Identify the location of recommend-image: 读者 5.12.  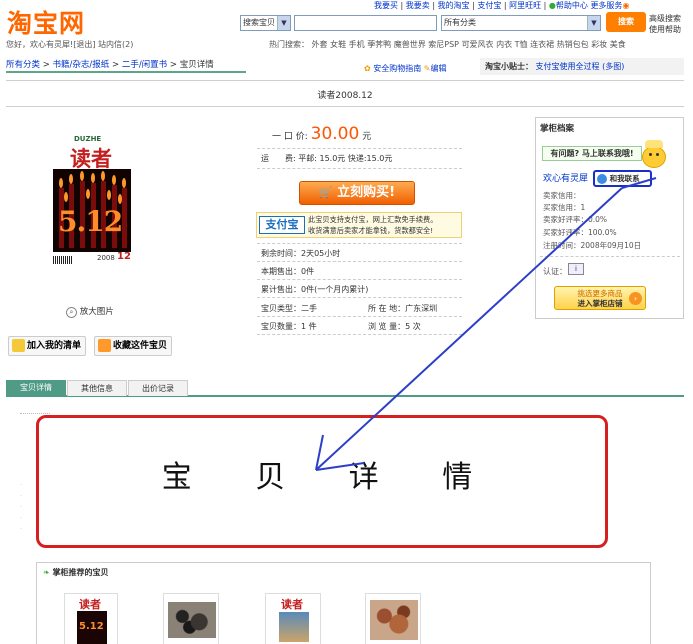
(92, 620).